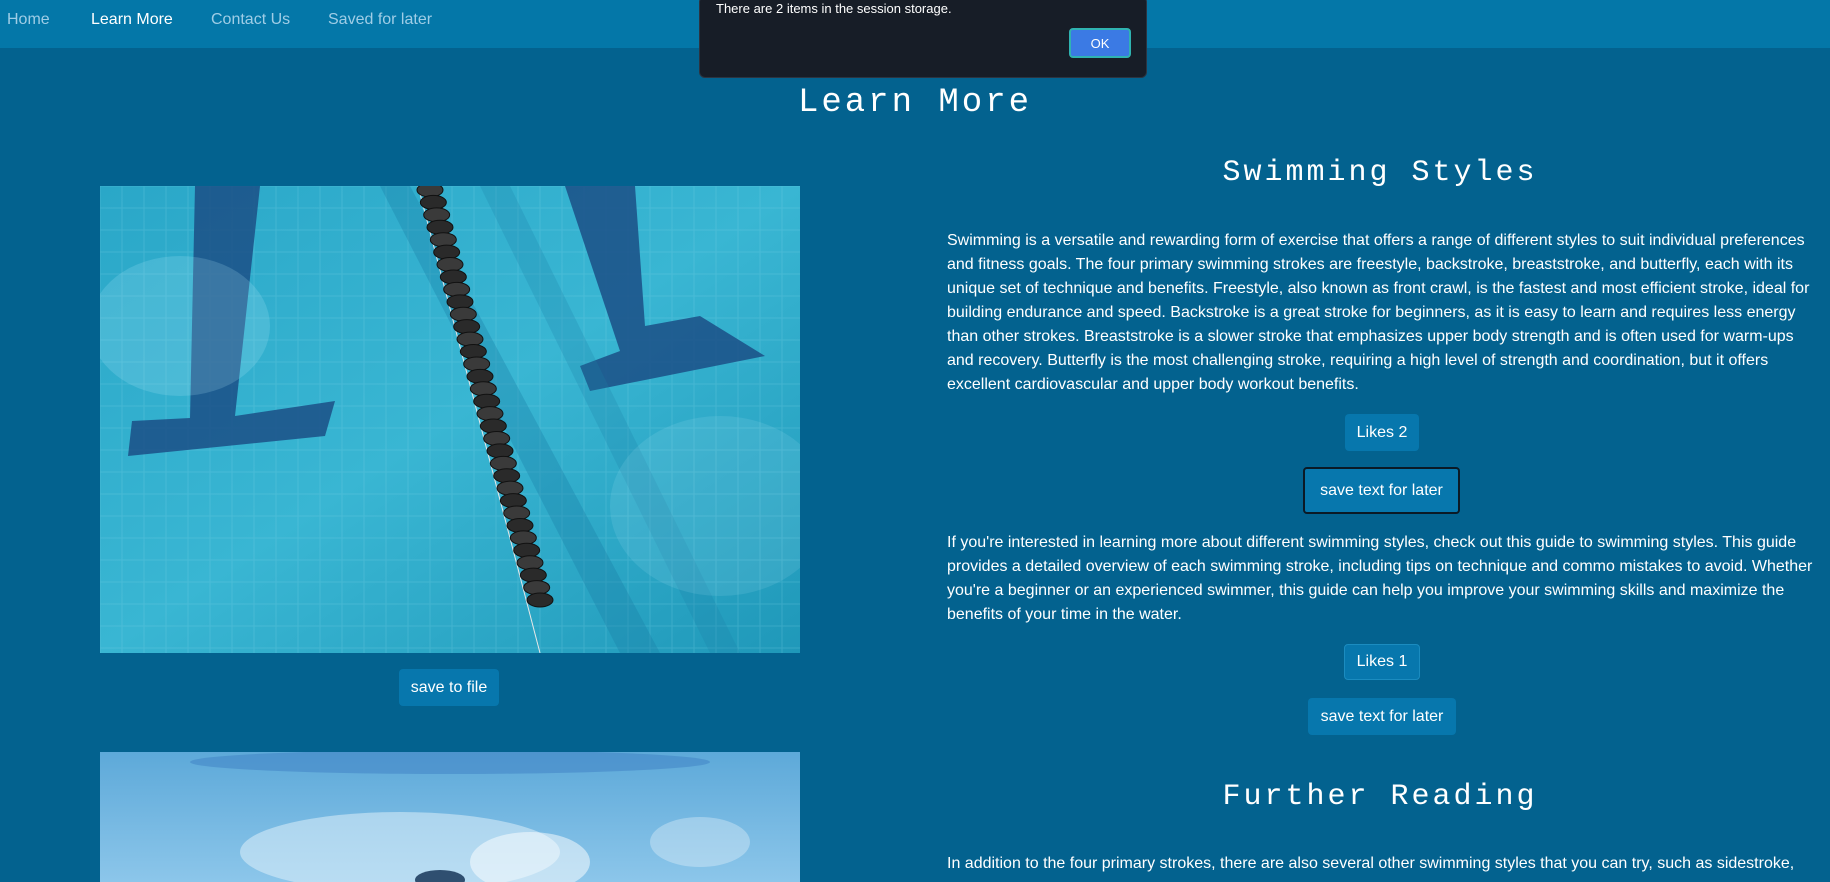 The width and height of the screenshot is (1830, 882). Describe the element at coordinates (450, 817) in the screenshot. I see `swimmer-photo` at that location.